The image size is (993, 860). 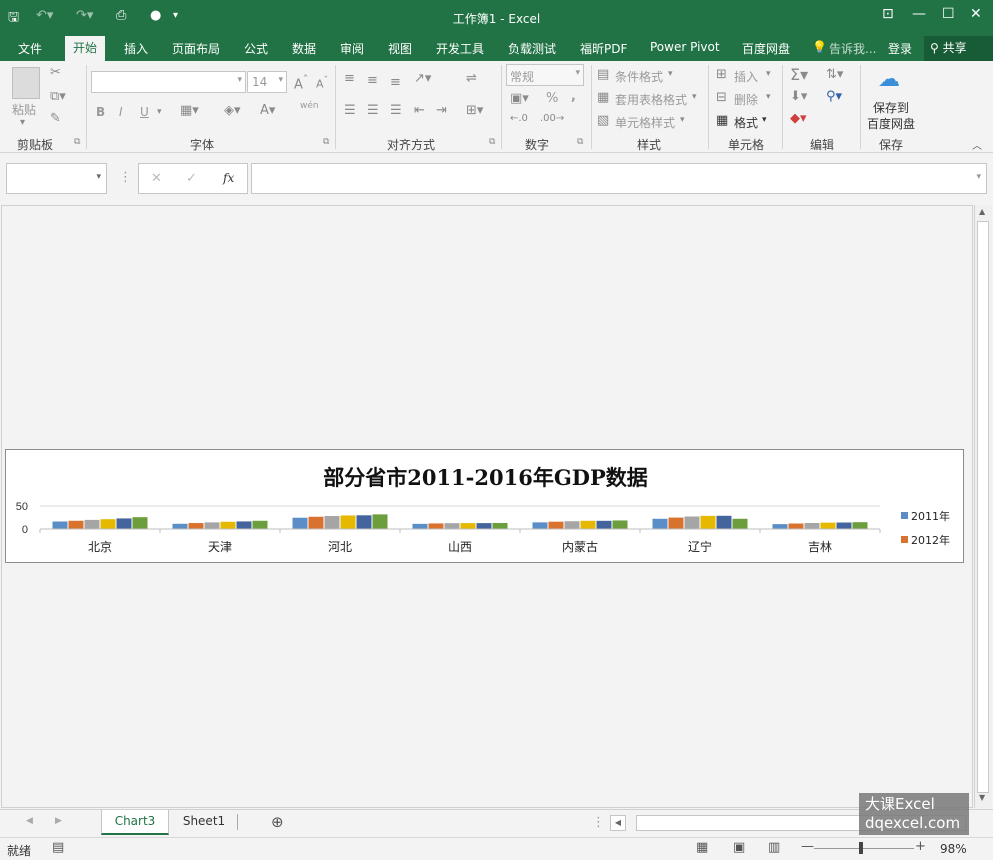 What do you see at coordinates (685, 47) in the screenshot?
I see `tab-power-pivot: Power Pivot` at bounding box center [685, 47].